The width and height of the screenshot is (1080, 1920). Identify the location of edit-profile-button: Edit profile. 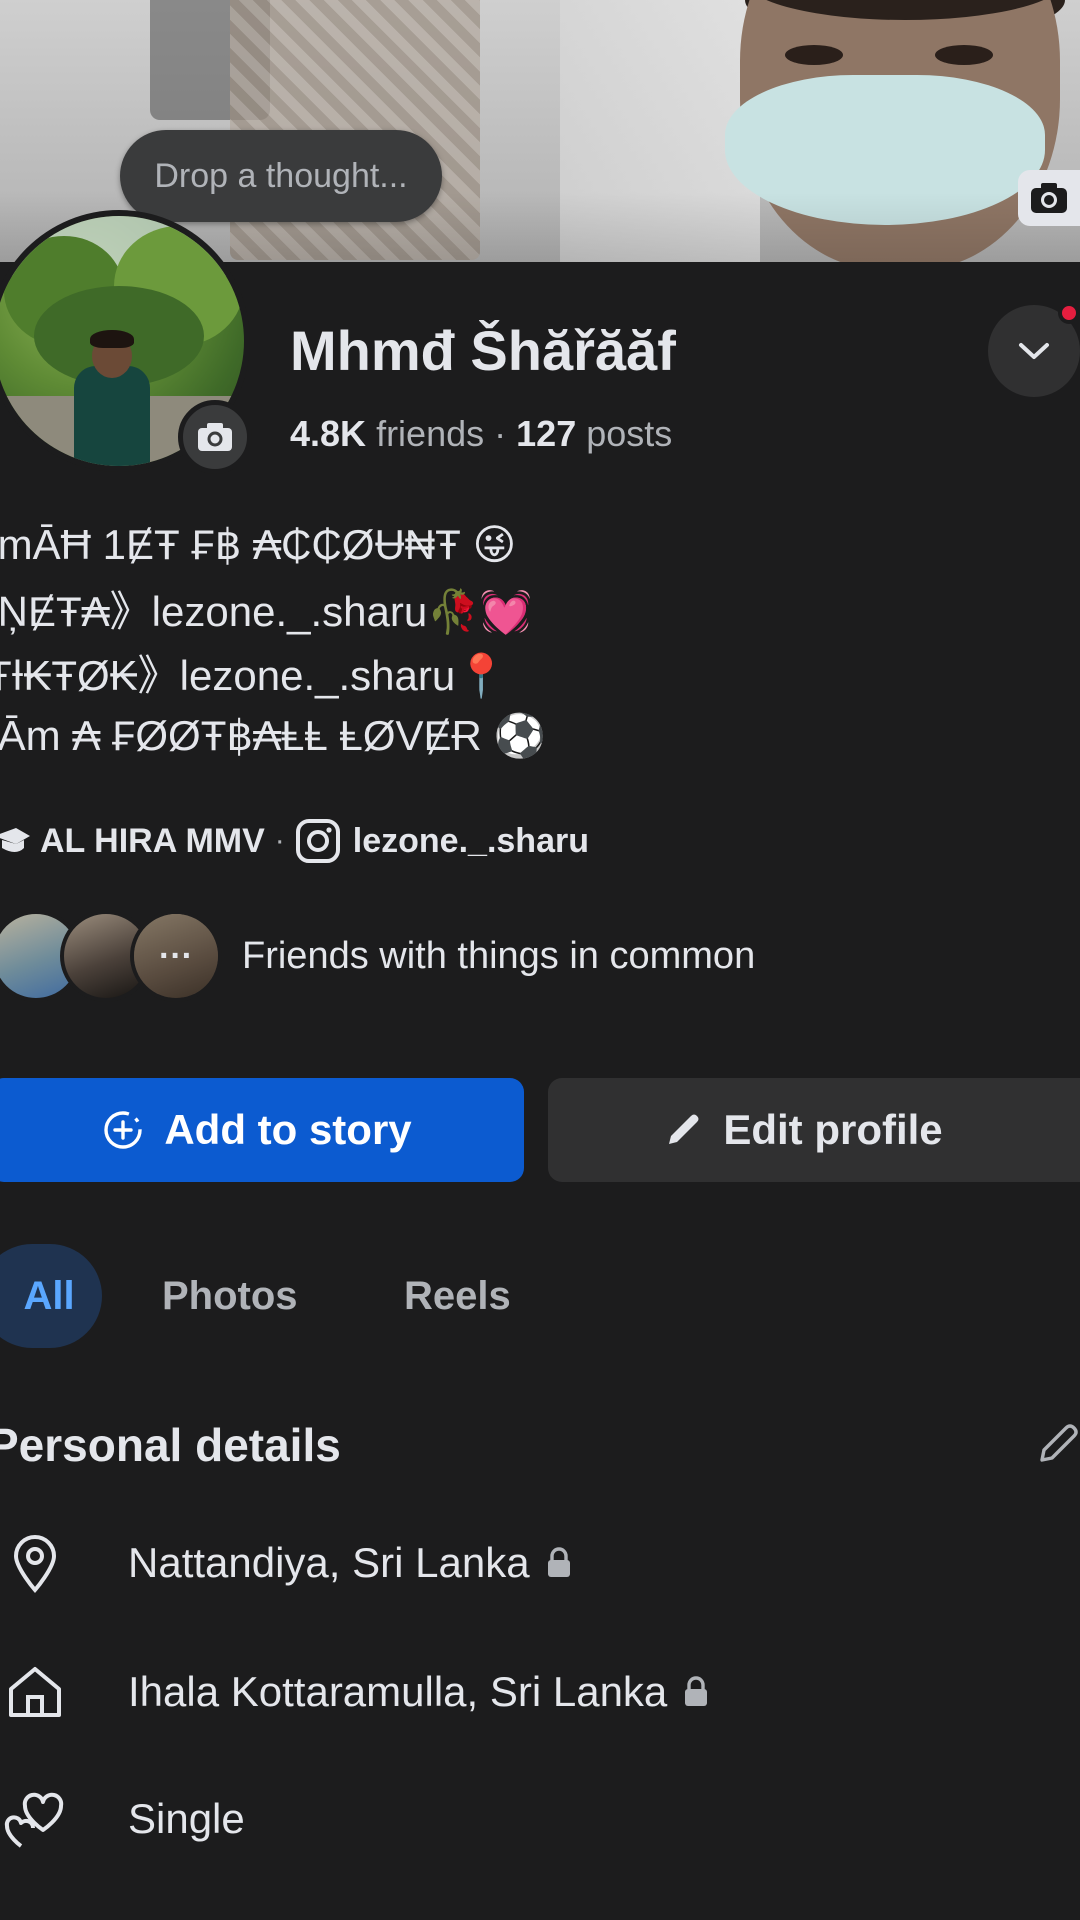
(814, 1130).